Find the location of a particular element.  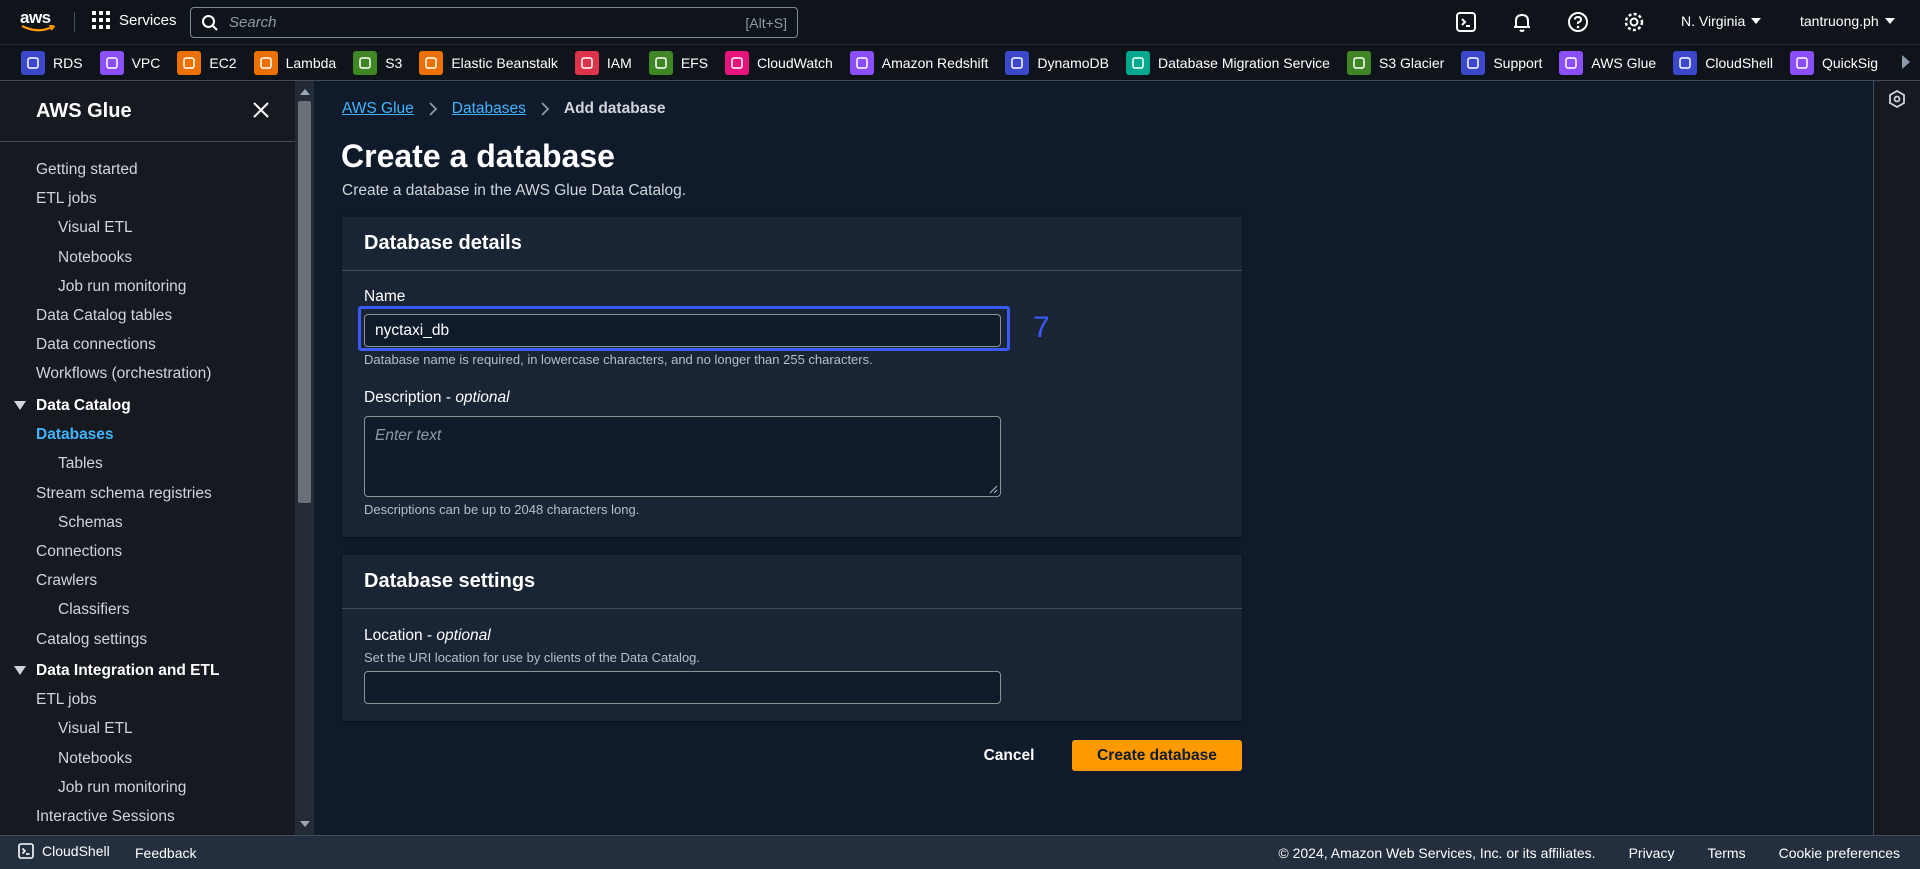

sidebar-item-interactive-sessions: Interactive Sessions is located at coordinates (105, 817).